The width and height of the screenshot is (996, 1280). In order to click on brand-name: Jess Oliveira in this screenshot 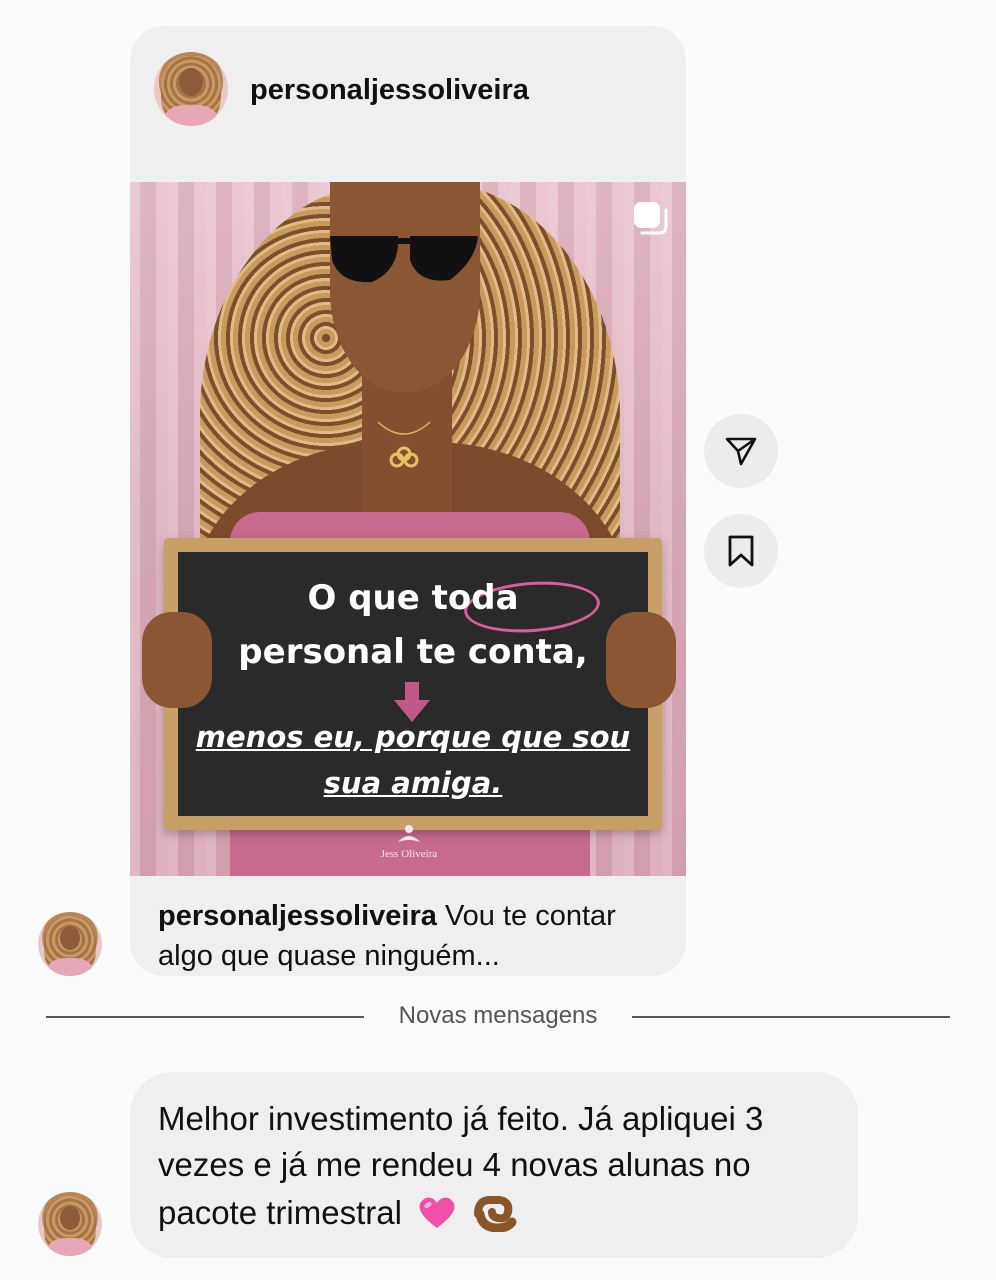, I will do `click(409, 854)`.